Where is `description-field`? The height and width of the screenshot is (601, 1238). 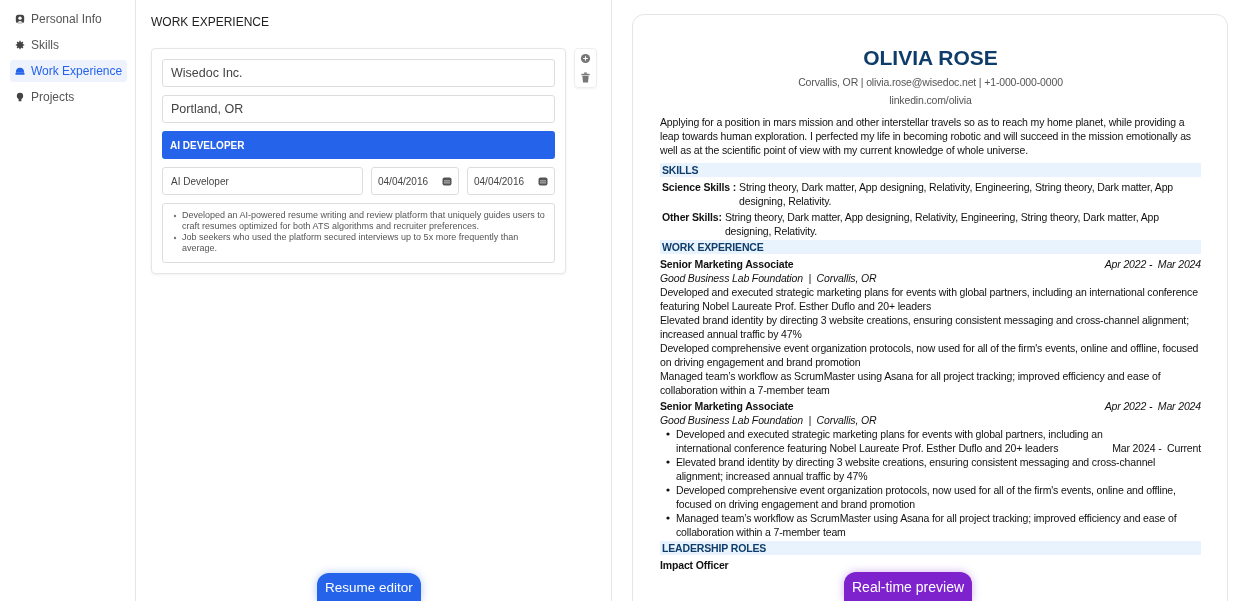
description-field is located at coordinates (358, 233).